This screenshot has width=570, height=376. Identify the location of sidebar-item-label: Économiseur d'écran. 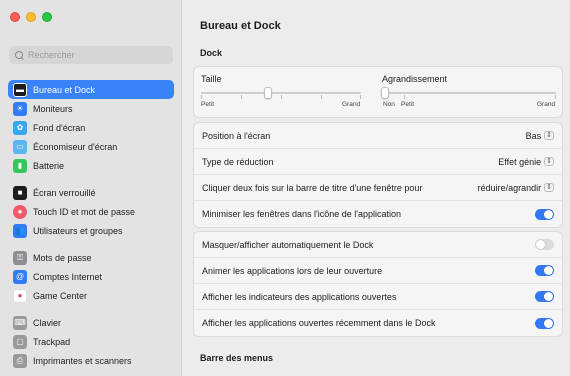
(75, 146).